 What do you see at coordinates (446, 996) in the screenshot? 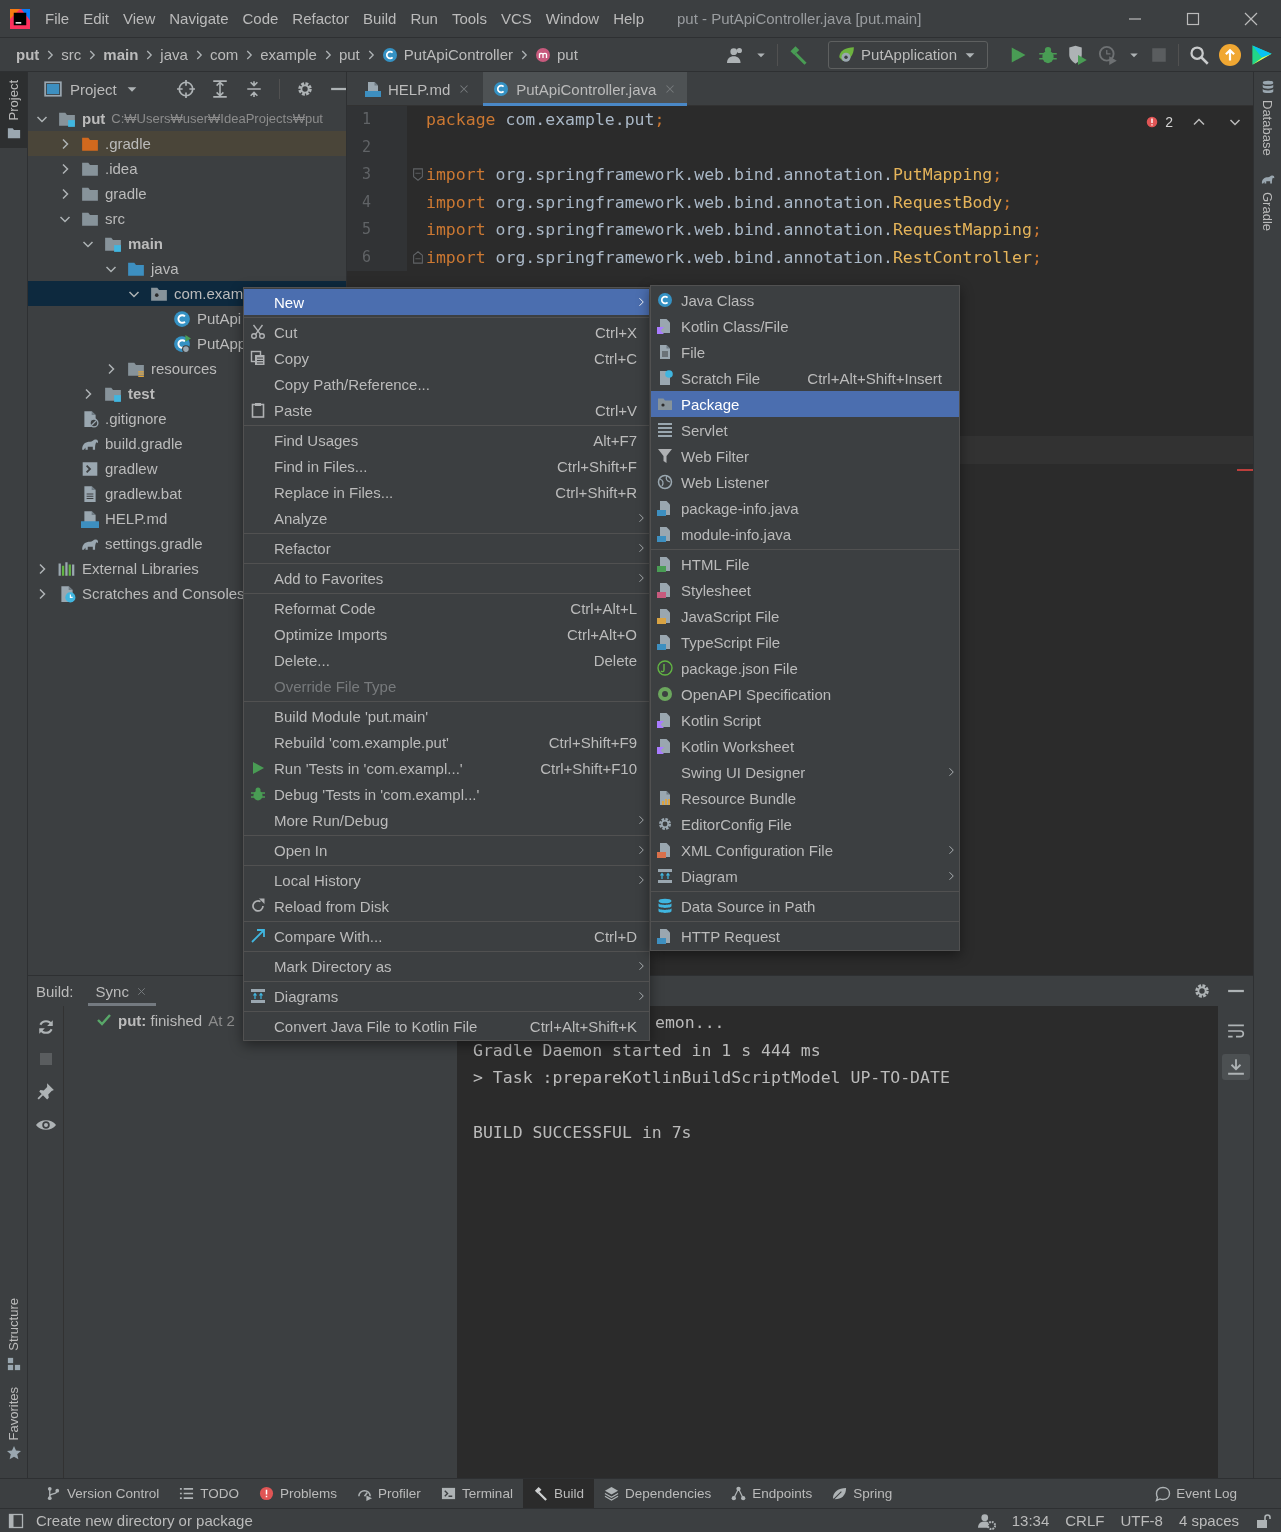
I see `menu-item: Diagrams` at bounding box center [446, 996].